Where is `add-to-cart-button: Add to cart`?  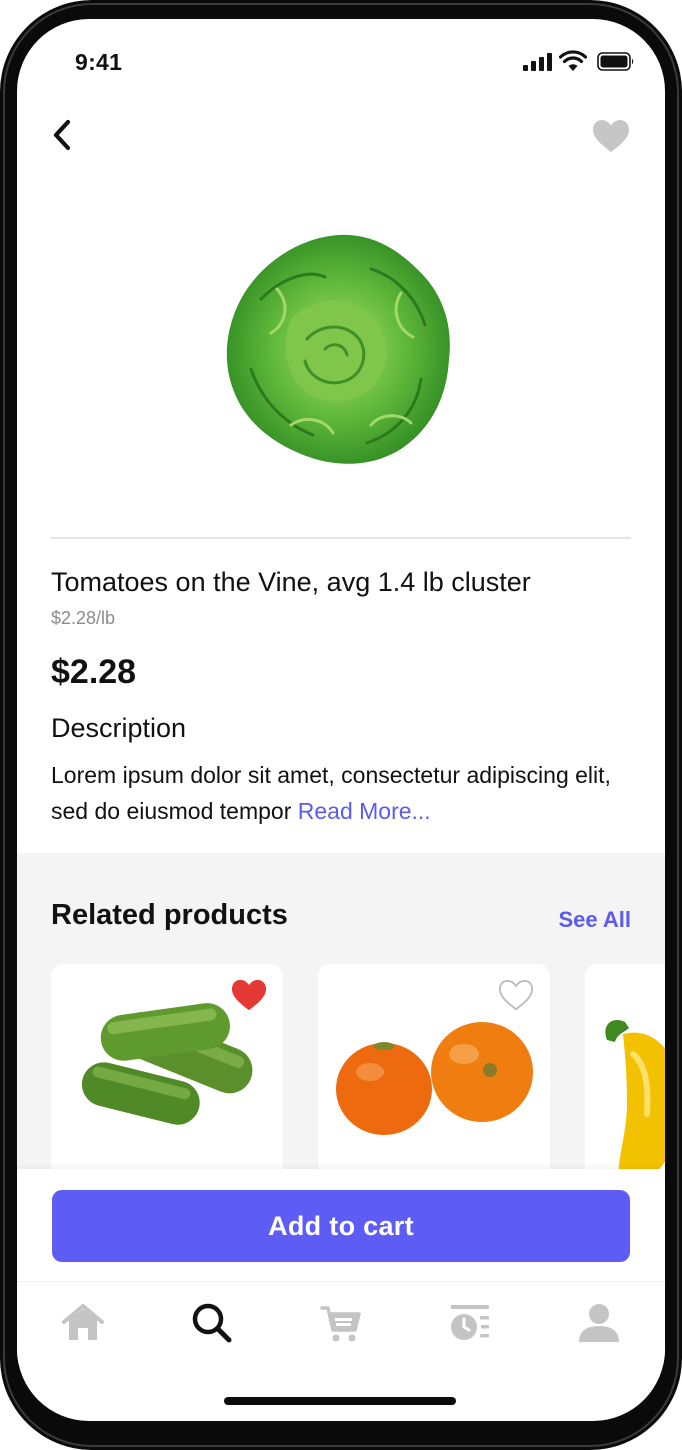
add-to-cart-button: Add to cart is located at coordinates (341, 1226).